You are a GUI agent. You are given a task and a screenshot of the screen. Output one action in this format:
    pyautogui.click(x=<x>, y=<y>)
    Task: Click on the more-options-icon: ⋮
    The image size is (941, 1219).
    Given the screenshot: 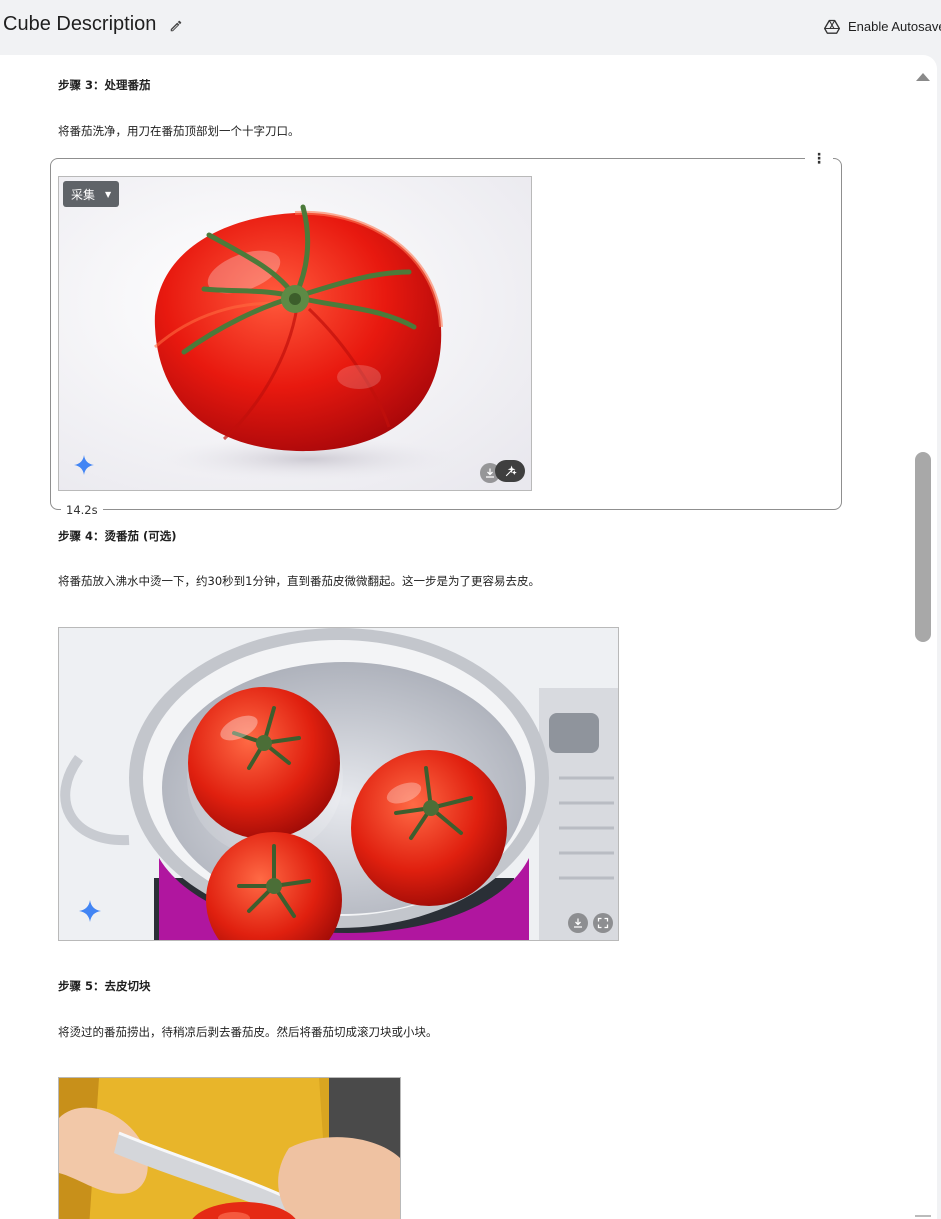 What is the action you would take?
    pyautogui.click(x=819, y=159)
    